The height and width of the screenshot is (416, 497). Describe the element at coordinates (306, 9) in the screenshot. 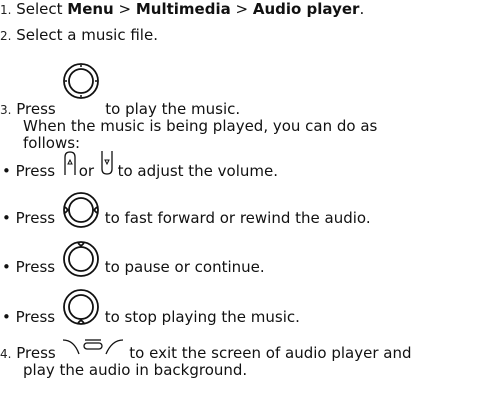

I see `audio-player-label: Audio player` at that location.